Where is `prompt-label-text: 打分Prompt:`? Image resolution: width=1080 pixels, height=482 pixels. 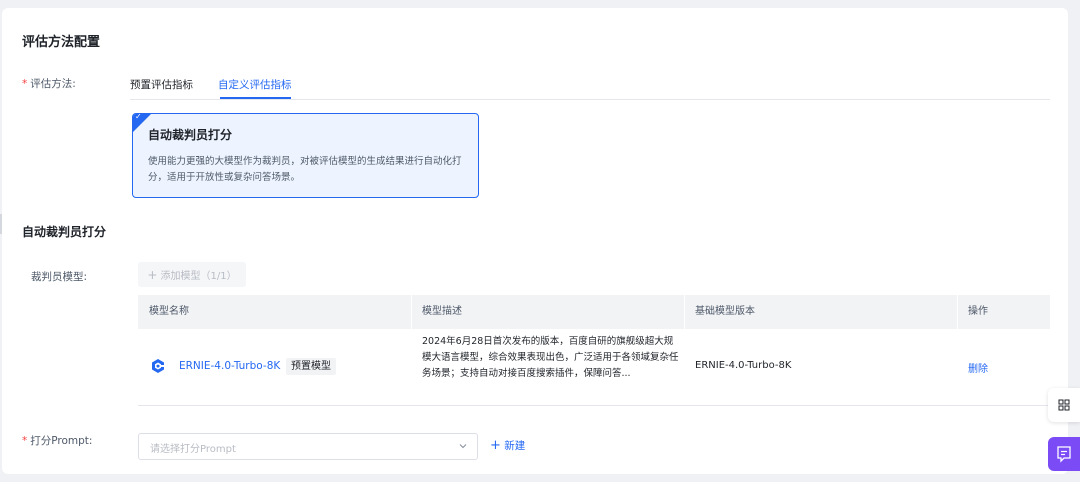 prompt-label-text: 打分Prompt: is located at coordinates (61, 441).